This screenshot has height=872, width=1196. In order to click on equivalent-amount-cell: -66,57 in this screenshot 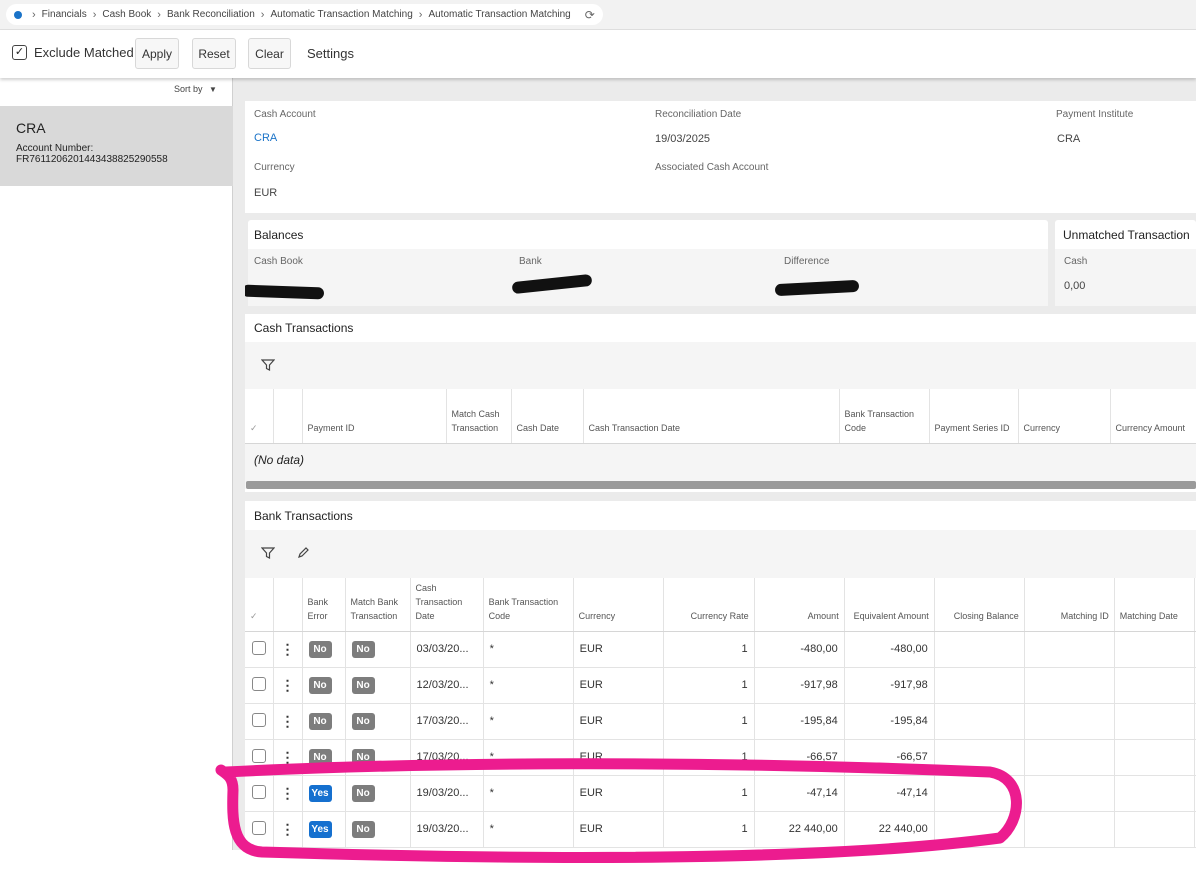, I will do `click(889, 757)`.